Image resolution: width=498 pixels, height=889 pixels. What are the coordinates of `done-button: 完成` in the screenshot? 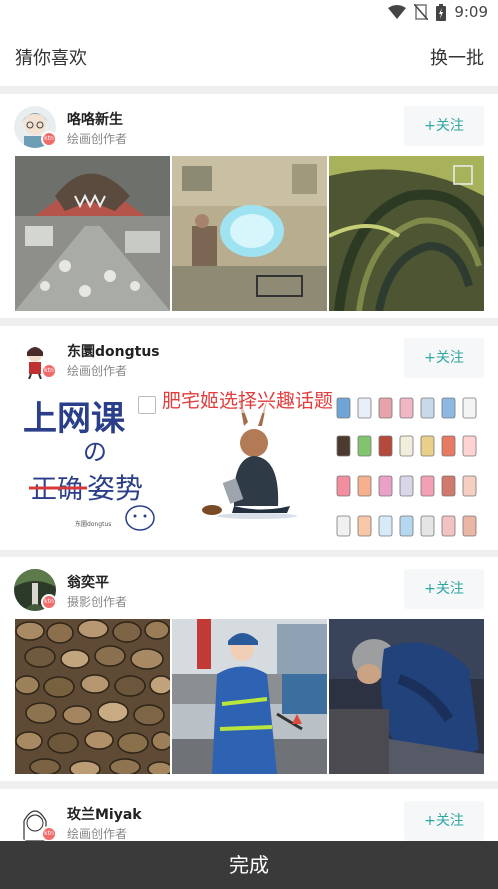 It's located at (249, 865).